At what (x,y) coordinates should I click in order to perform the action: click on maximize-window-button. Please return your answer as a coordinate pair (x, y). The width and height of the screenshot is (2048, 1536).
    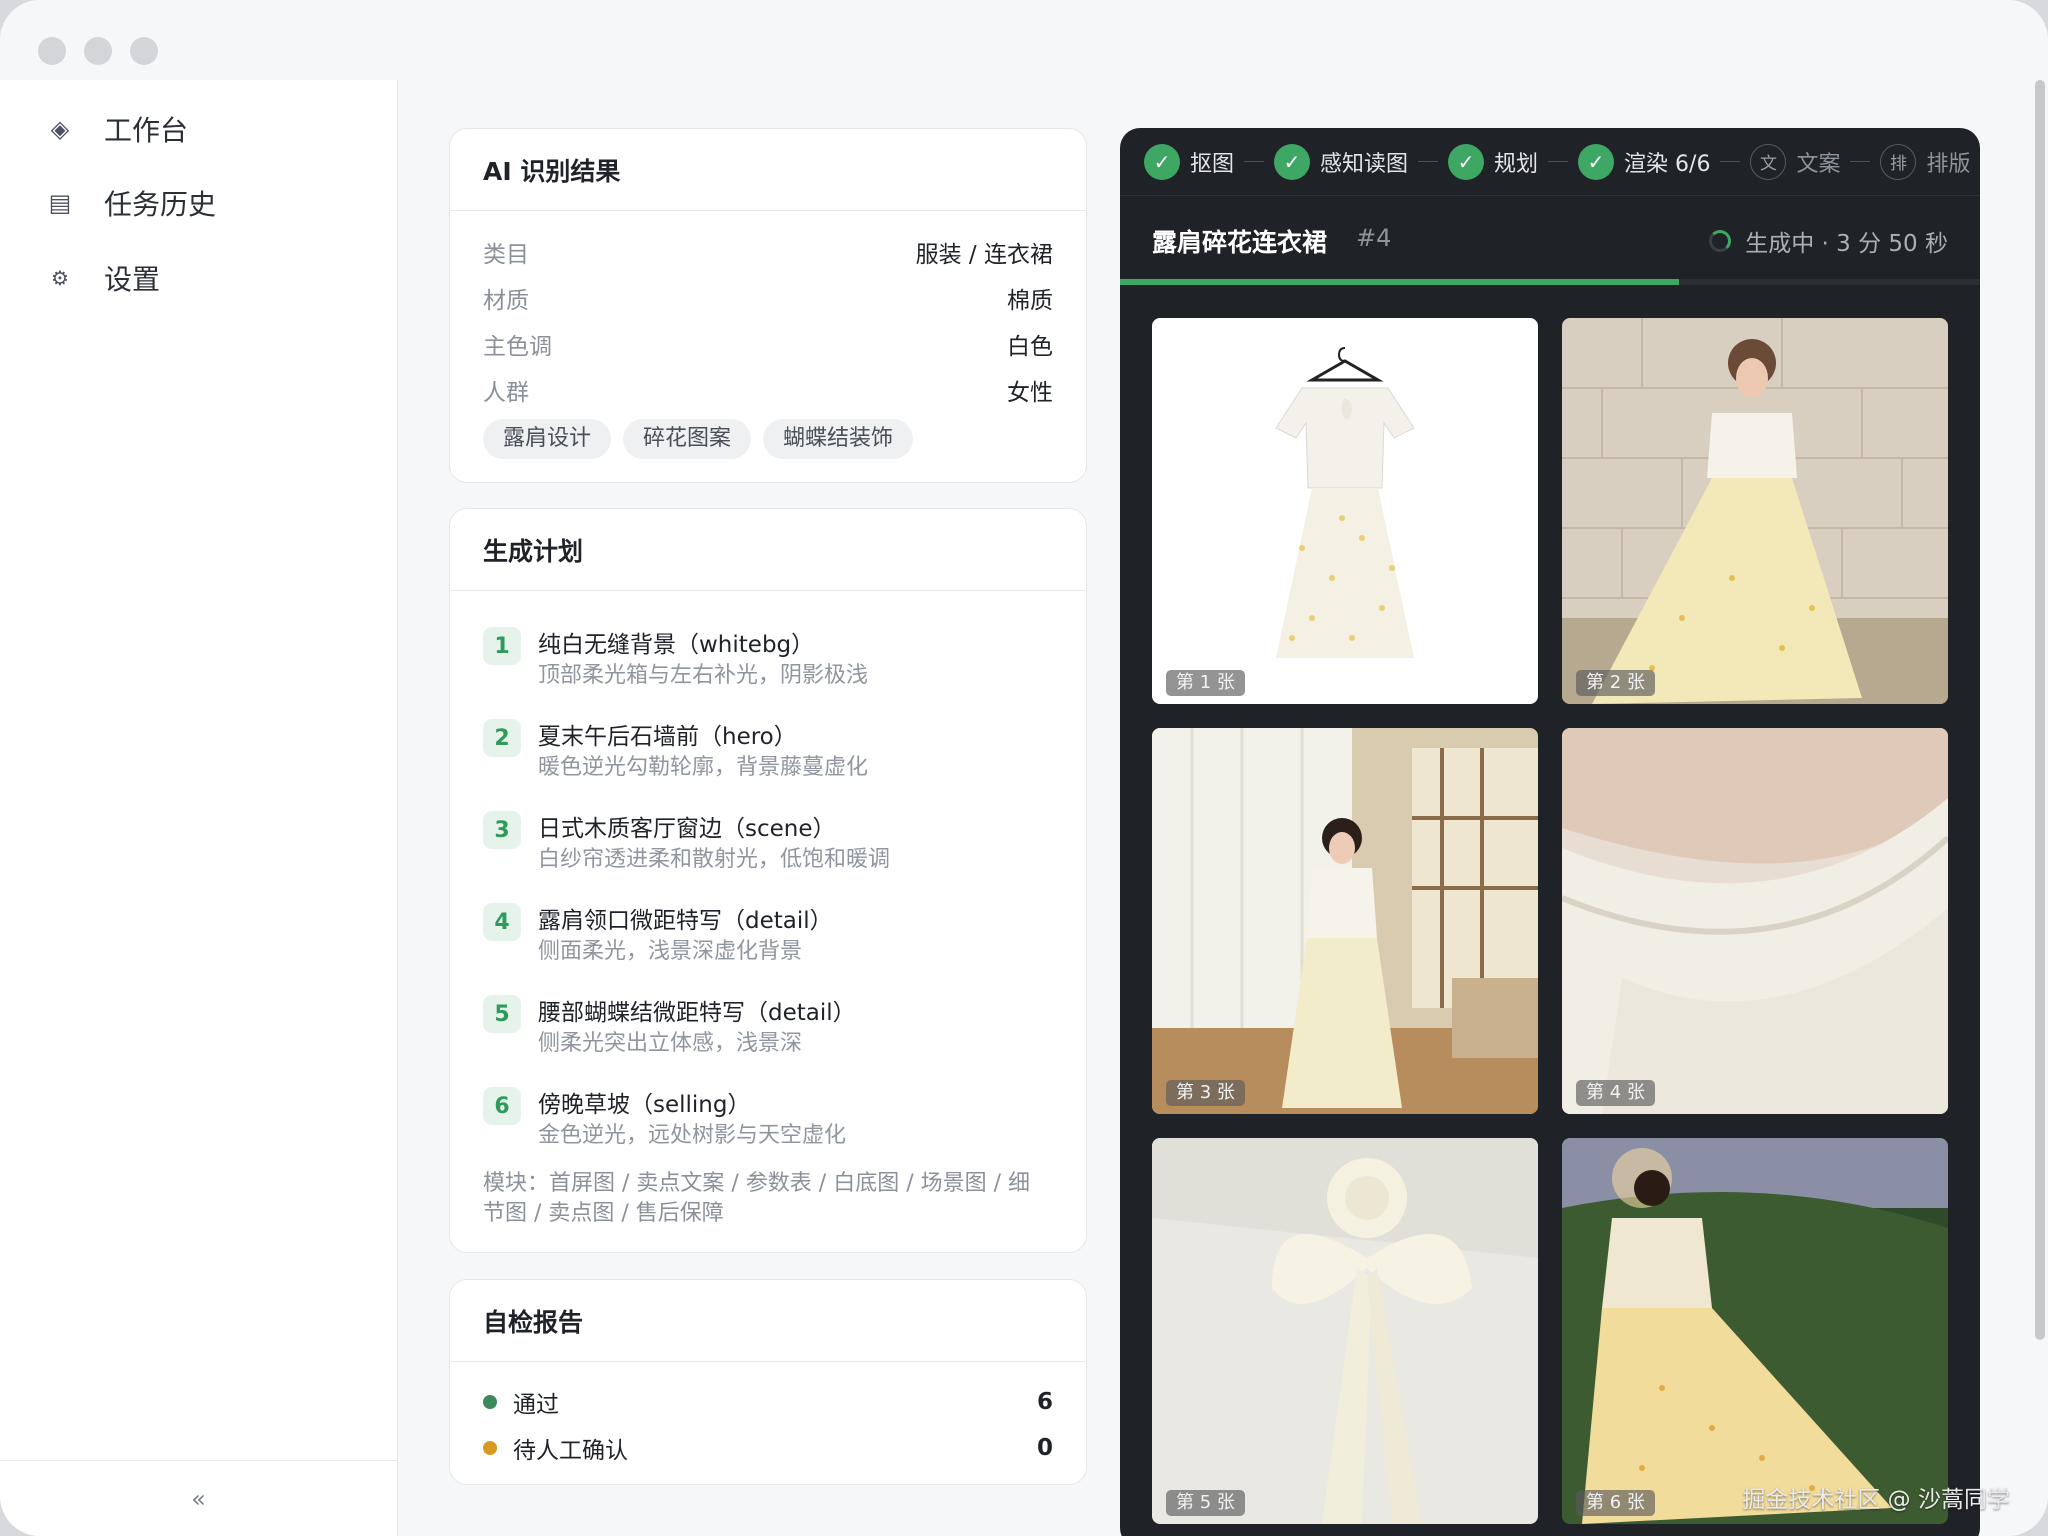
    Looking at the image, I should click on (144, 51).